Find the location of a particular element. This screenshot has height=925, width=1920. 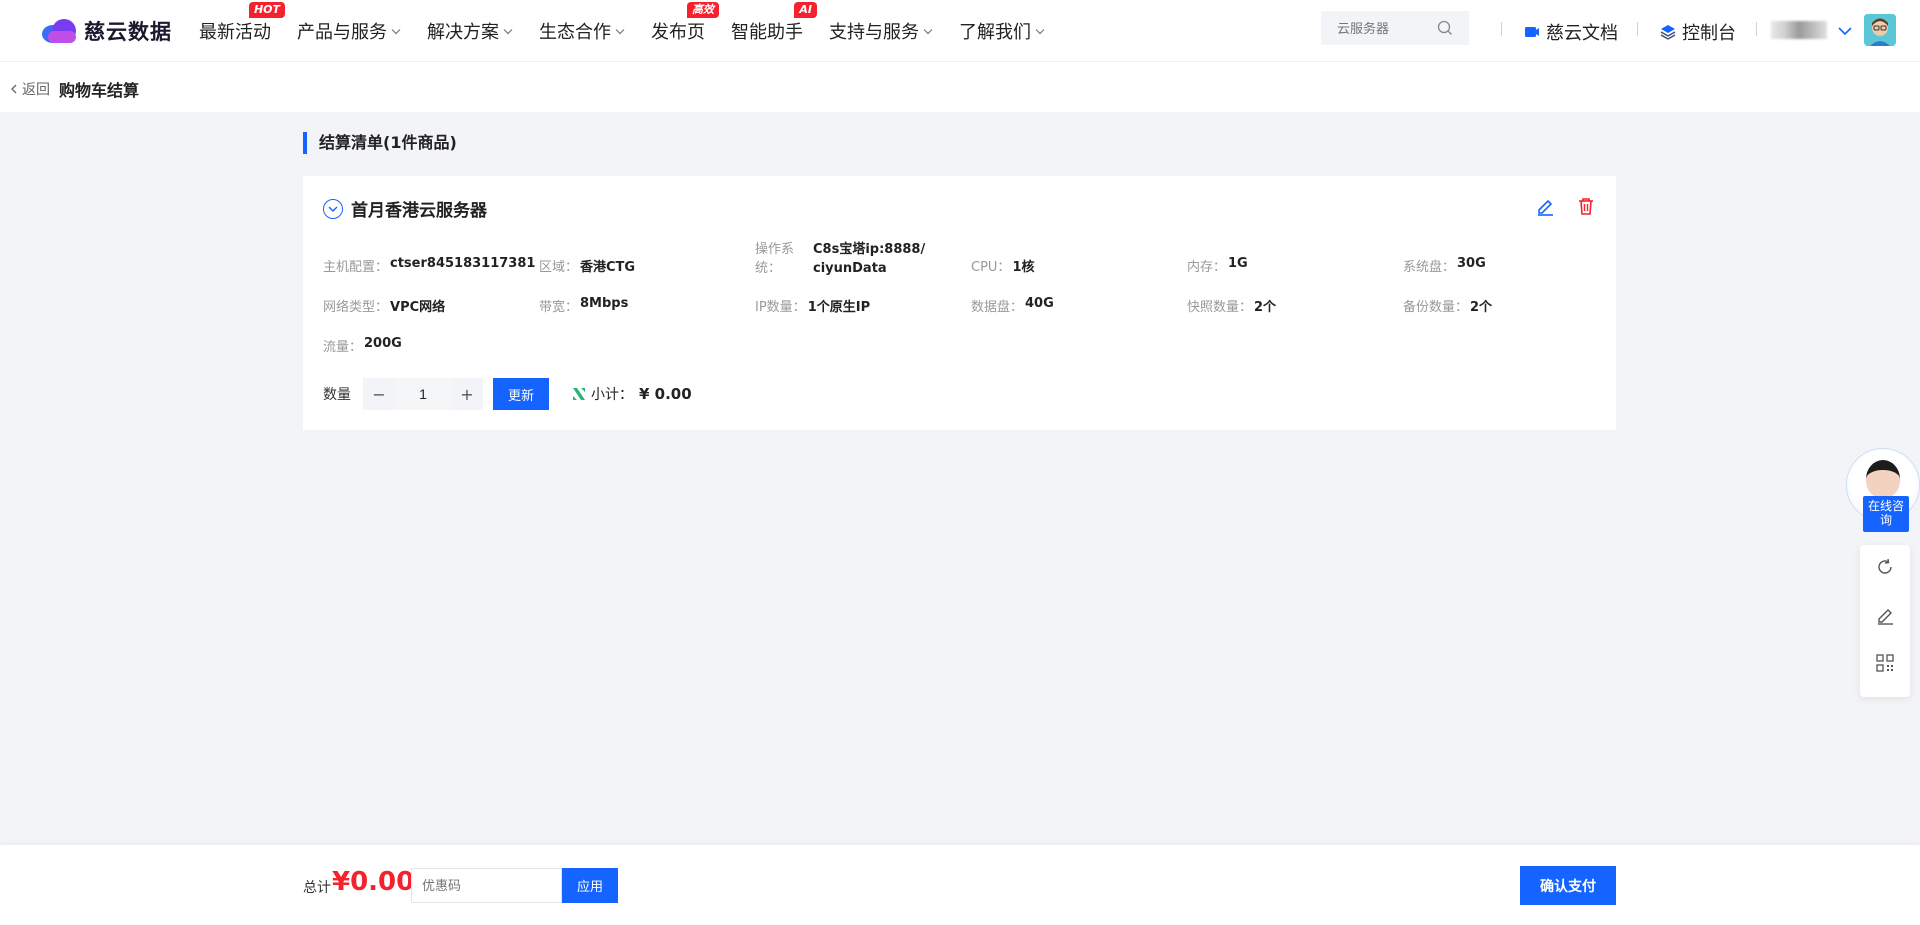

spec-network-type: 网络类型： VPC网络 is located at coordinates (384, 307).